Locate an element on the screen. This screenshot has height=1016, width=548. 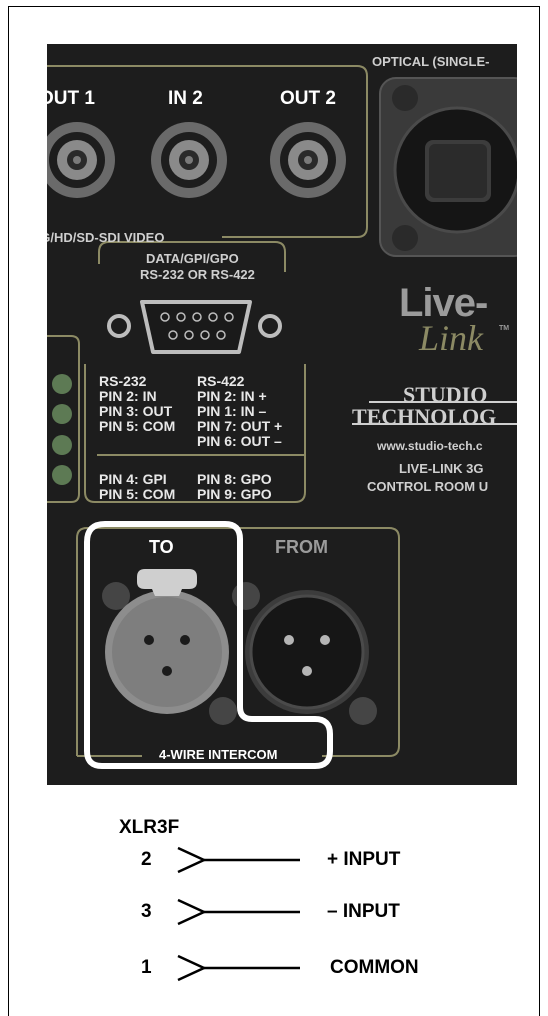
pinout-pin-label: + INPUT is located at coordinates (364, 859).